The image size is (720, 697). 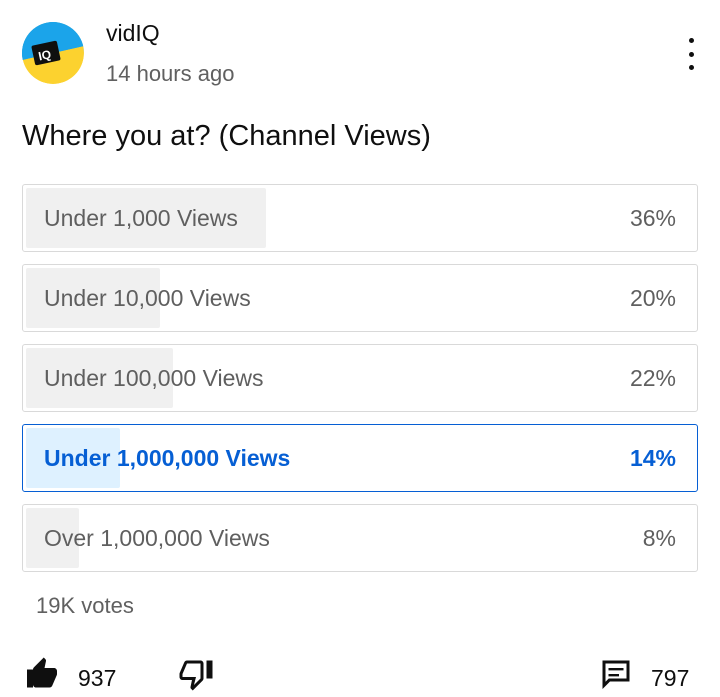 What do you see at coordinates (97, 678) in the screenshot?
I see `like-count: 937` at bounding box center [97, 678].